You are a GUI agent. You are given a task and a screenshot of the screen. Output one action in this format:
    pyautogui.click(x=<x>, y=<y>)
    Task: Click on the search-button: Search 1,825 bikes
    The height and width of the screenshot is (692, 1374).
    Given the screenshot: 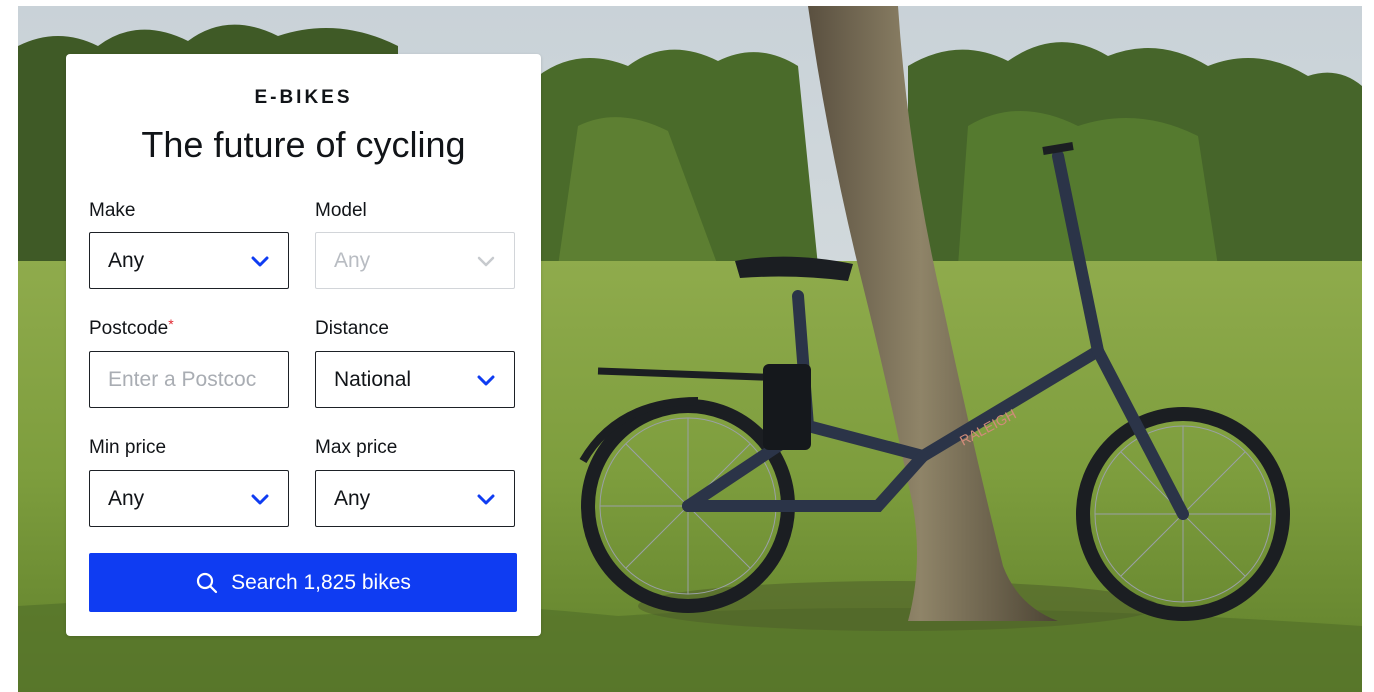 What is the action you would take?
    pyautogui.click(x=303, y=582)
    